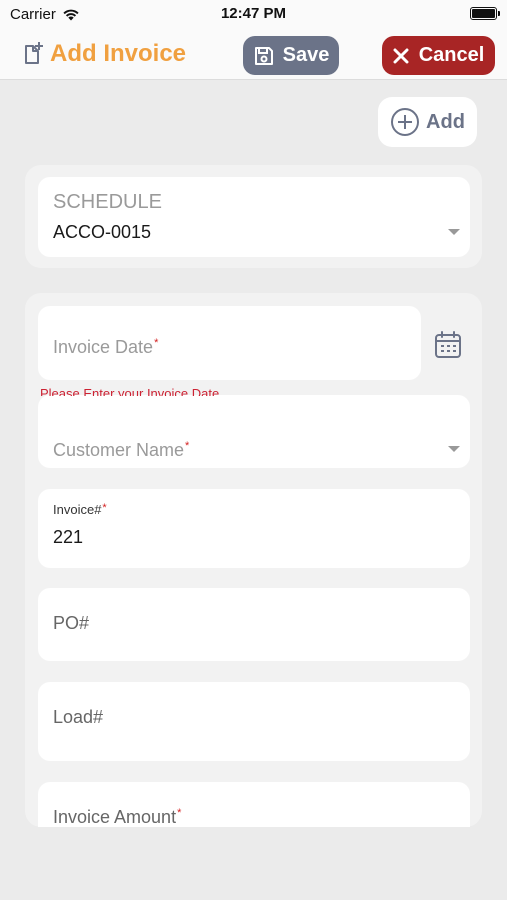 The image size is (507, 900). What do you see at coordinates (118, 53) in the screenshot?
I see `page-title: Add Invoice` at bounding box center [118, 53].